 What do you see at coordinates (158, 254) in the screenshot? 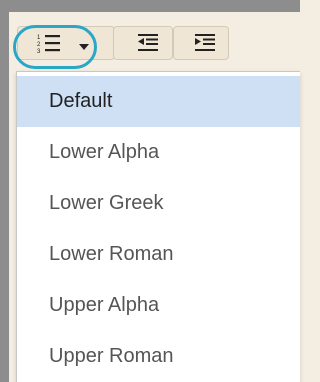
I see `menu-item-lower-roman: Lower Roman` at bounding box center [158, 254].